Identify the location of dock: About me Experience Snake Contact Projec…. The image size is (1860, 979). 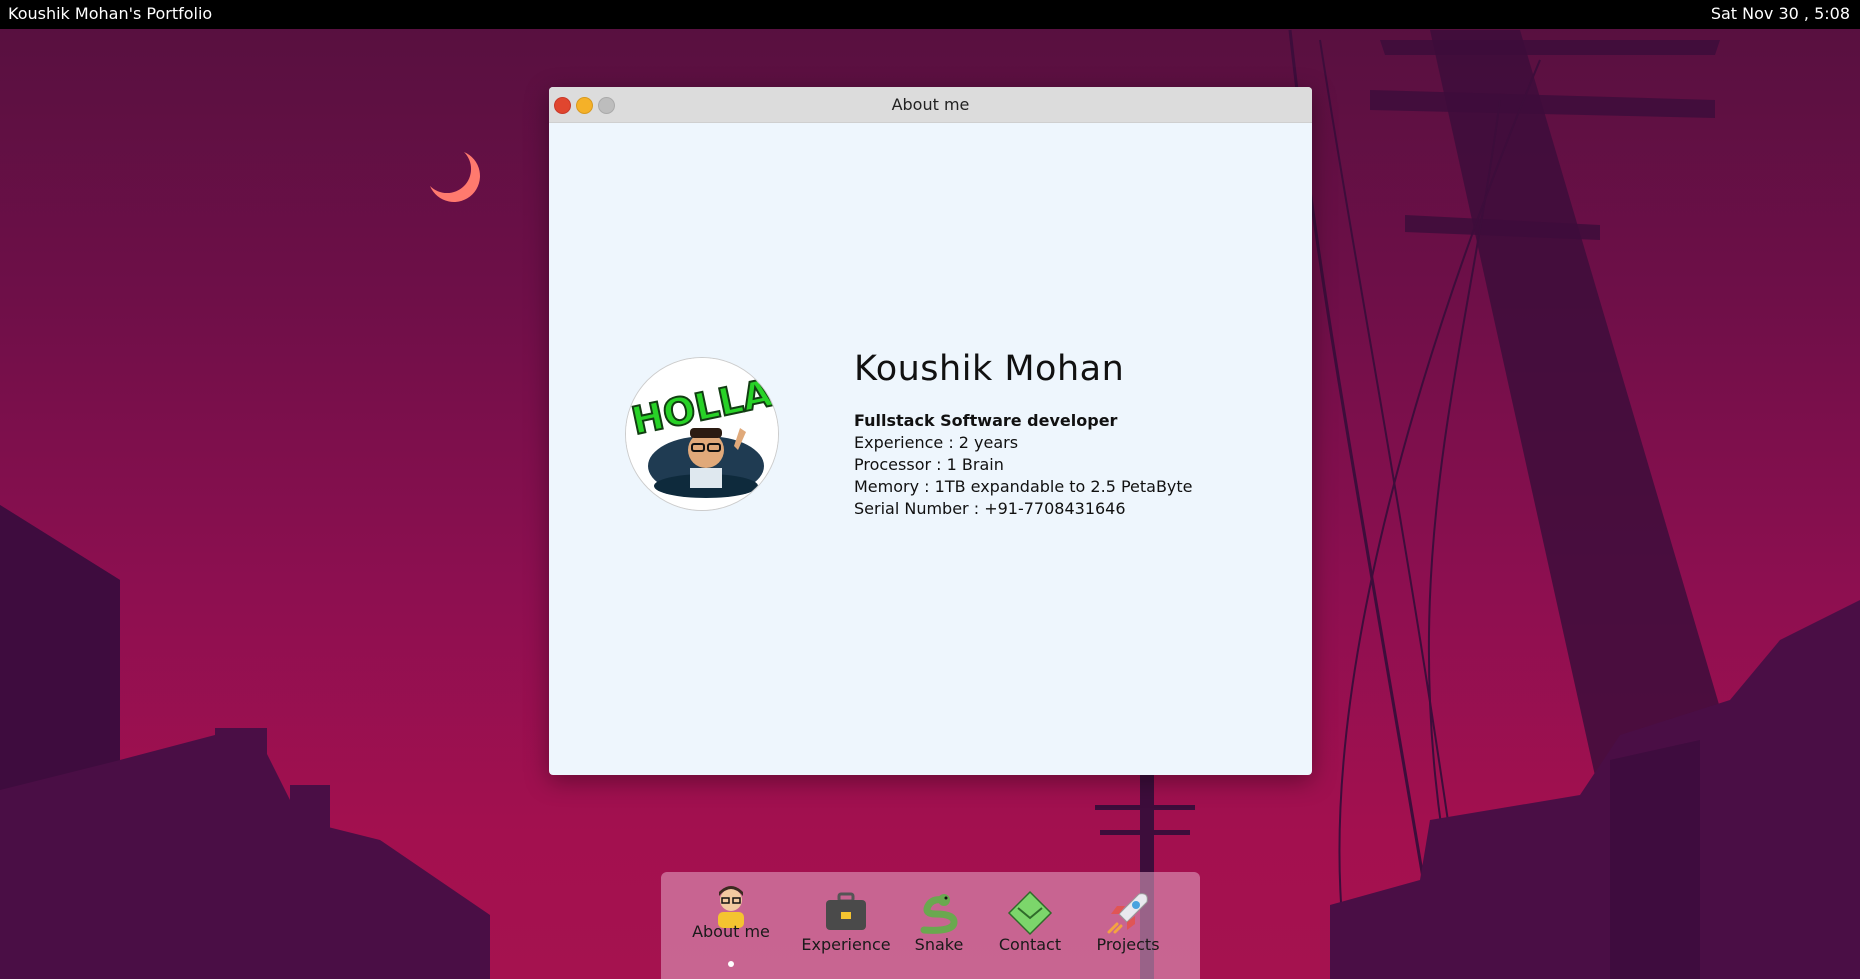
(930, 925).